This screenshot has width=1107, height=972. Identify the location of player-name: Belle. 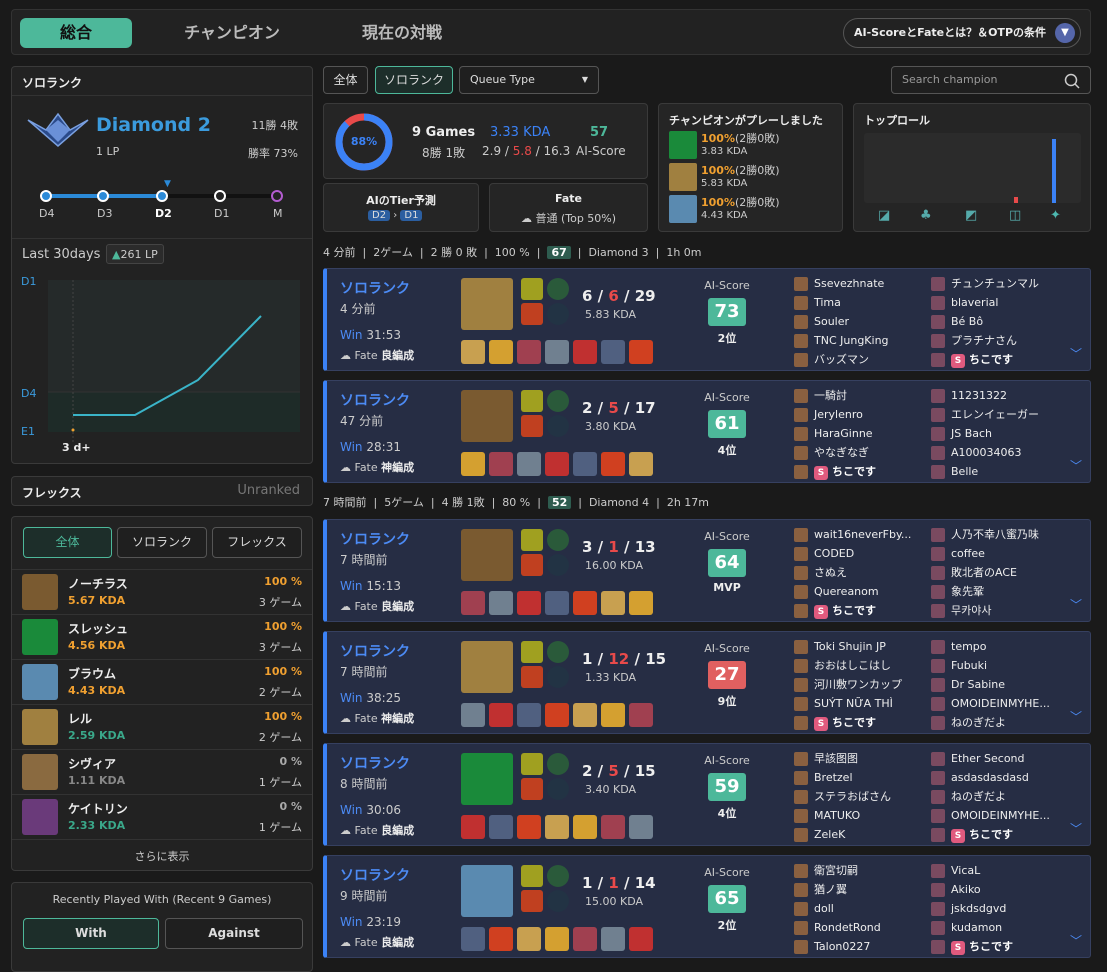
(985, 471).